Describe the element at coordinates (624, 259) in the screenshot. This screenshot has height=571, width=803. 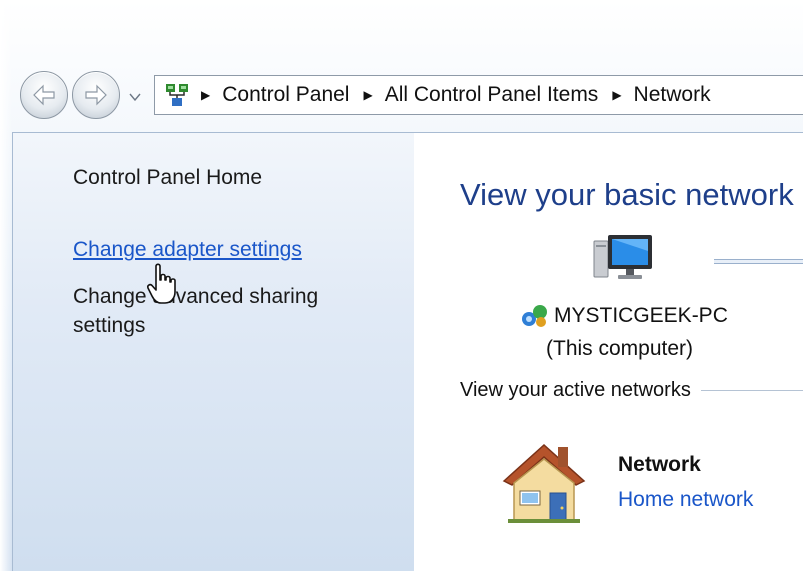
I see `computer-icon` at that location.